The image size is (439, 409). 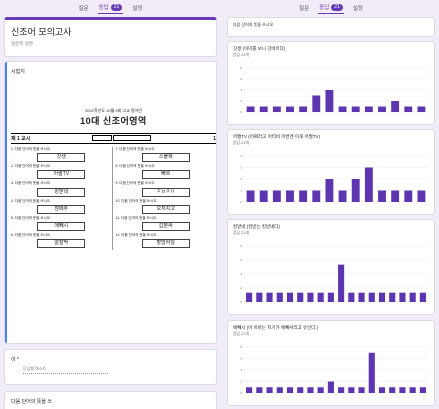 I want to click on exam-answer-box: ㅈㅂㅈㅇ, so click(x=165, y=192).